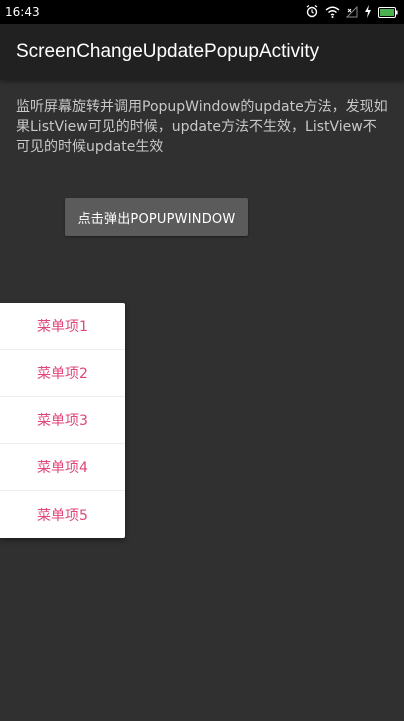 This screenshot has height=721, width=404. What do you see at coordinates (368, 12) in the screenshot?
I see `charging-icon` at bounding box center [368, 12].